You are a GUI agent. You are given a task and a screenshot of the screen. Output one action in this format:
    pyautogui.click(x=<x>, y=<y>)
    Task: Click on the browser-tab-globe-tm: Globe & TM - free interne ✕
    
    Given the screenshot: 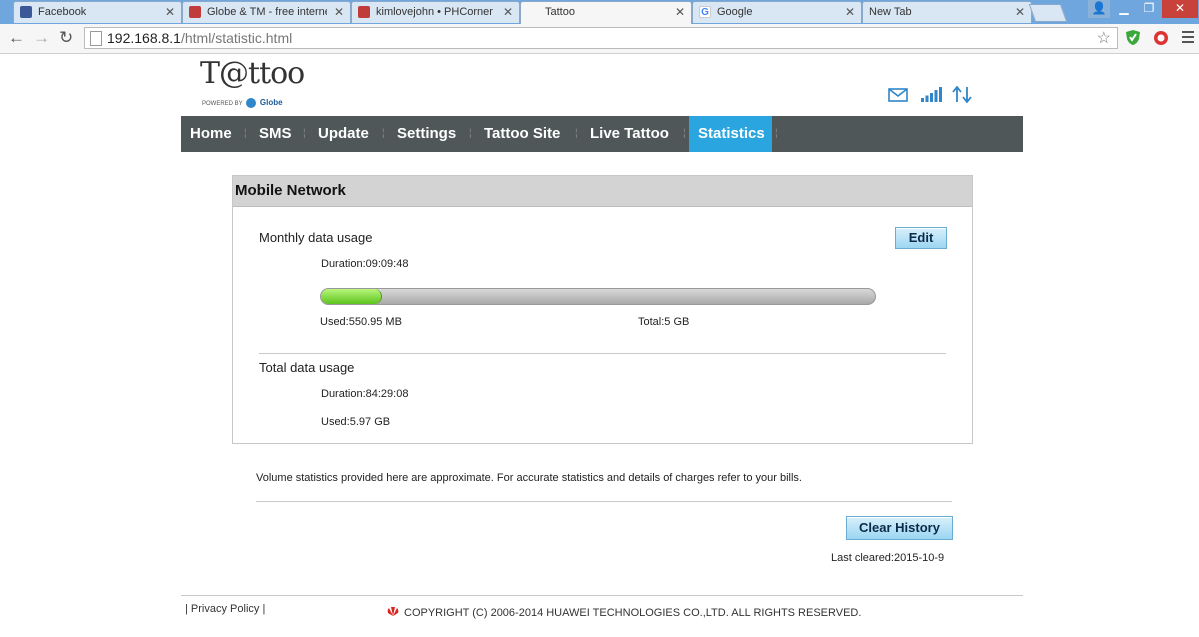 What is the action you would take?
    pyautogui.click(x=266, y=12)
    